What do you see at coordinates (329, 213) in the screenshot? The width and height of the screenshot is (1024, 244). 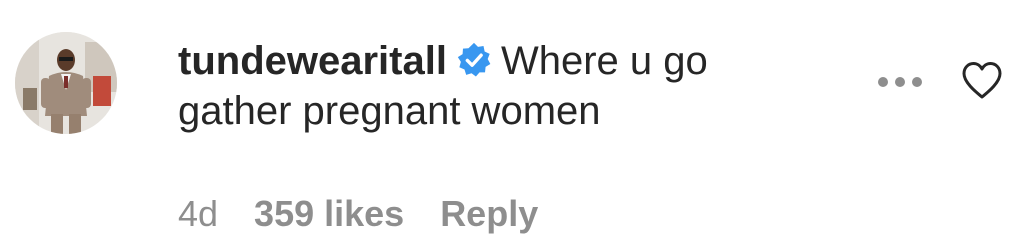 I see `comment-likes-count: 359 likes` at bounding box center [329, 213].